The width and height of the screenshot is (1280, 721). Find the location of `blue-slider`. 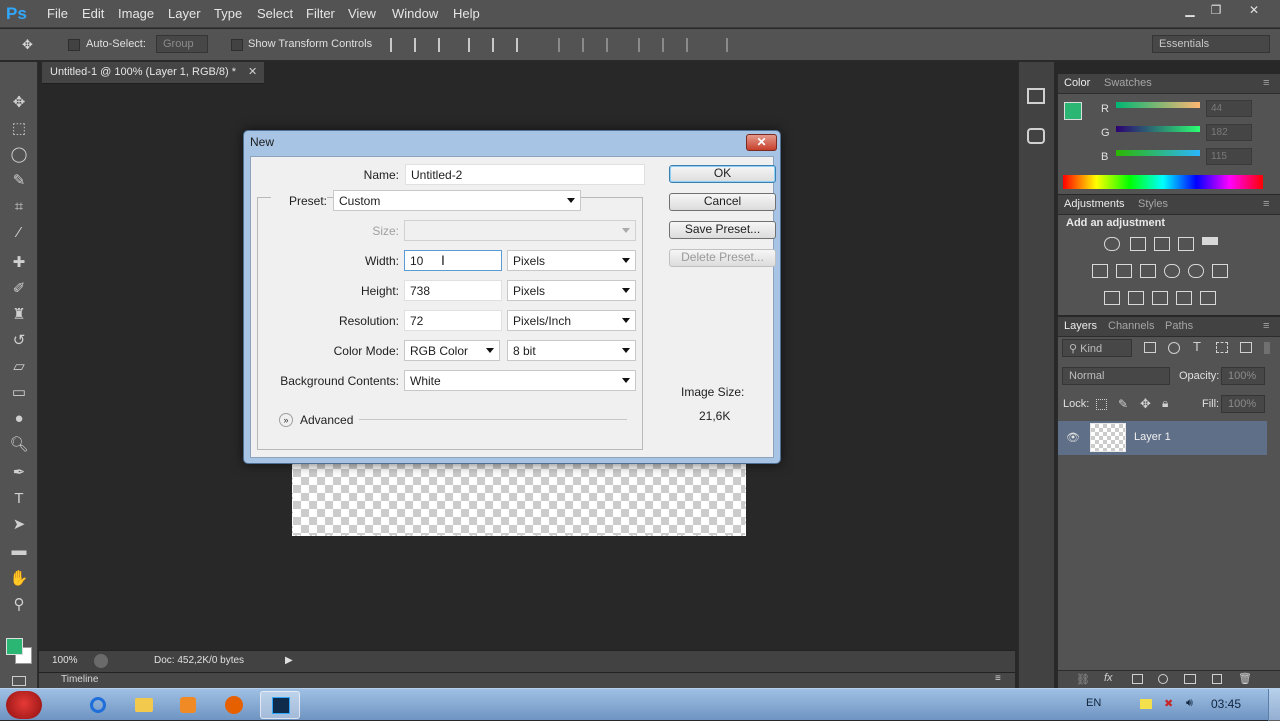

blue-slider is located at coordinates (1158, 153).